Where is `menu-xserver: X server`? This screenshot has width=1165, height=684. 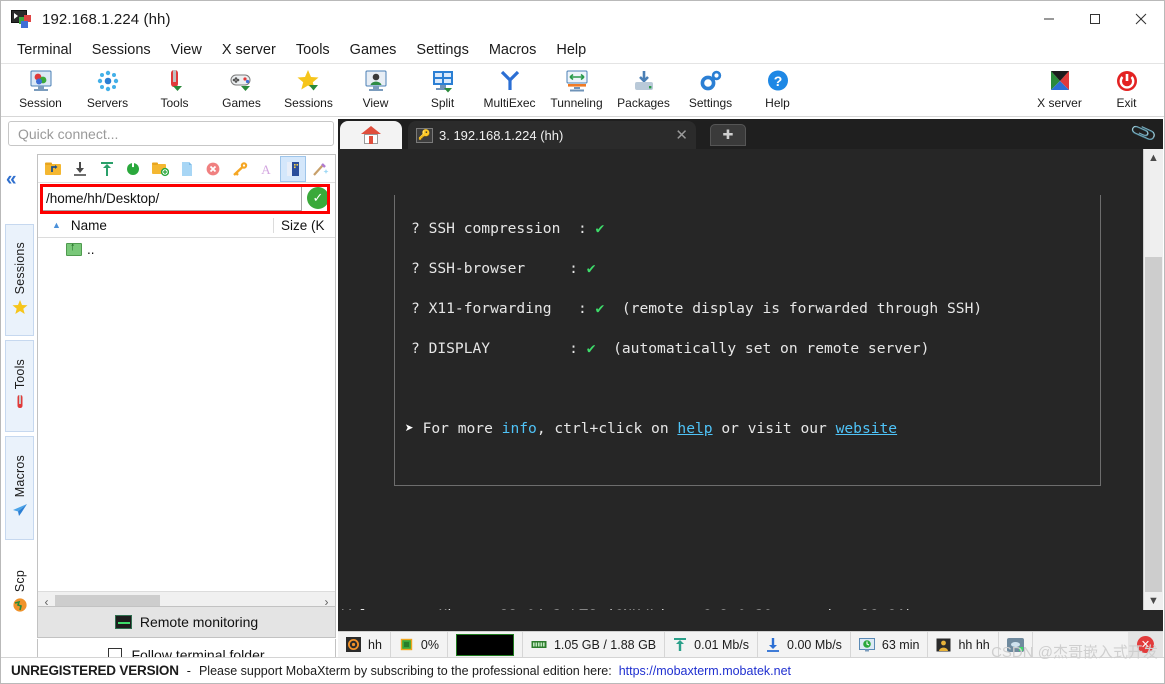
menu-xserver: X server is located at coordinates (249, 50).